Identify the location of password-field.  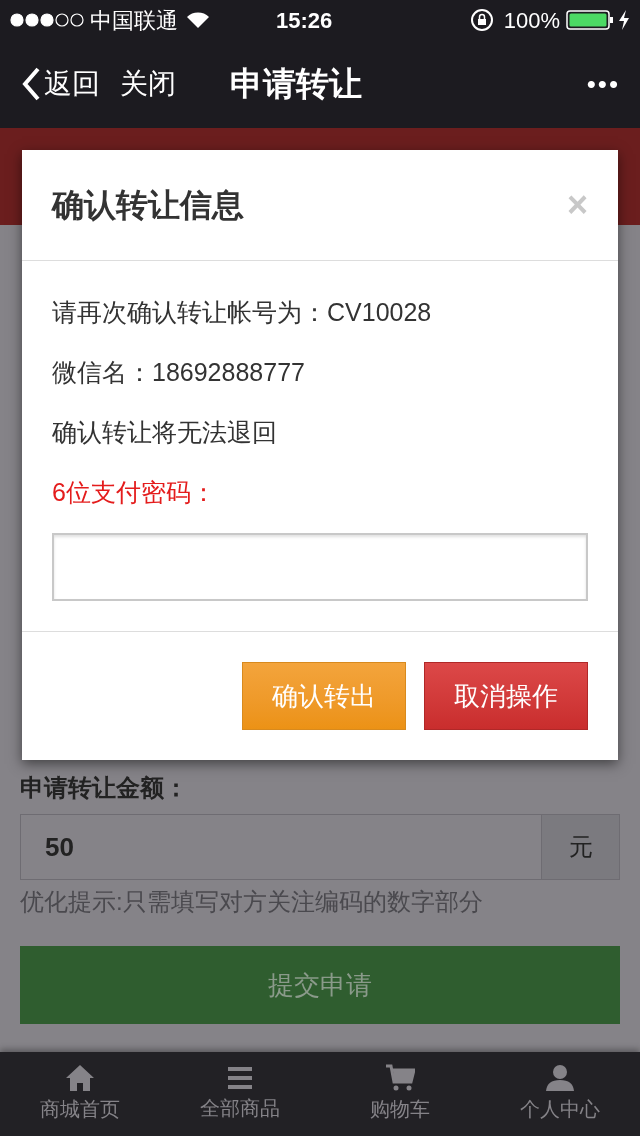
(320, 567).